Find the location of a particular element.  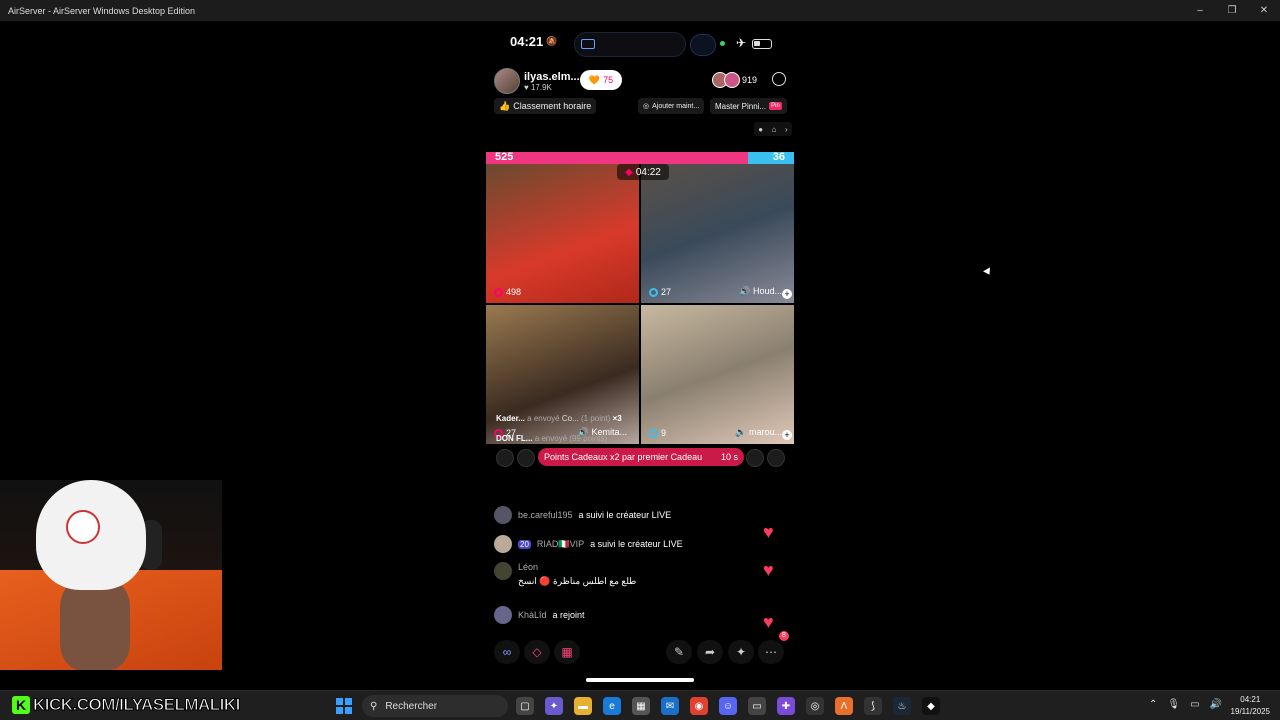

tile-score-value: 498 is located at coordinates (514, 292).